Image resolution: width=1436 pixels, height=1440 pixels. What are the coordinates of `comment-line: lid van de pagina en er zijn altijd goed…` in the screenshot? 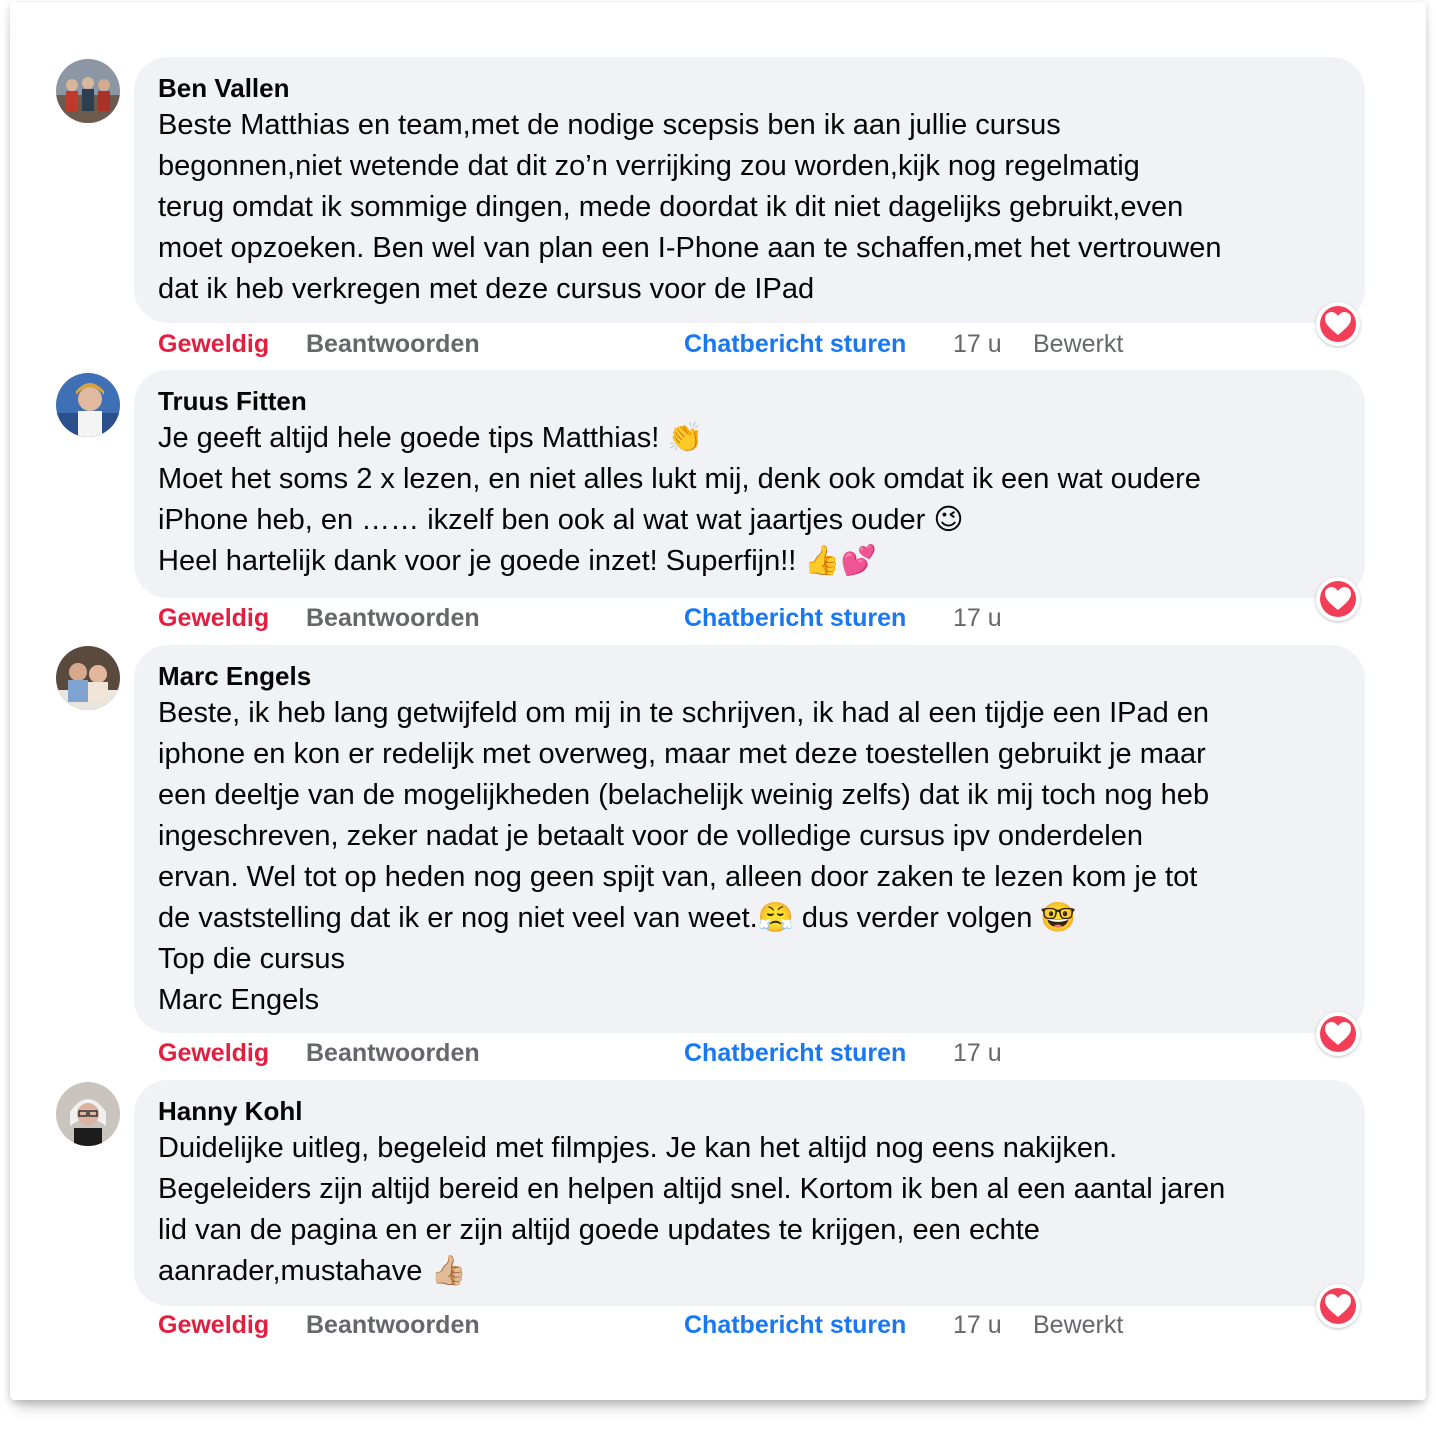 It's located at (599, 1230).